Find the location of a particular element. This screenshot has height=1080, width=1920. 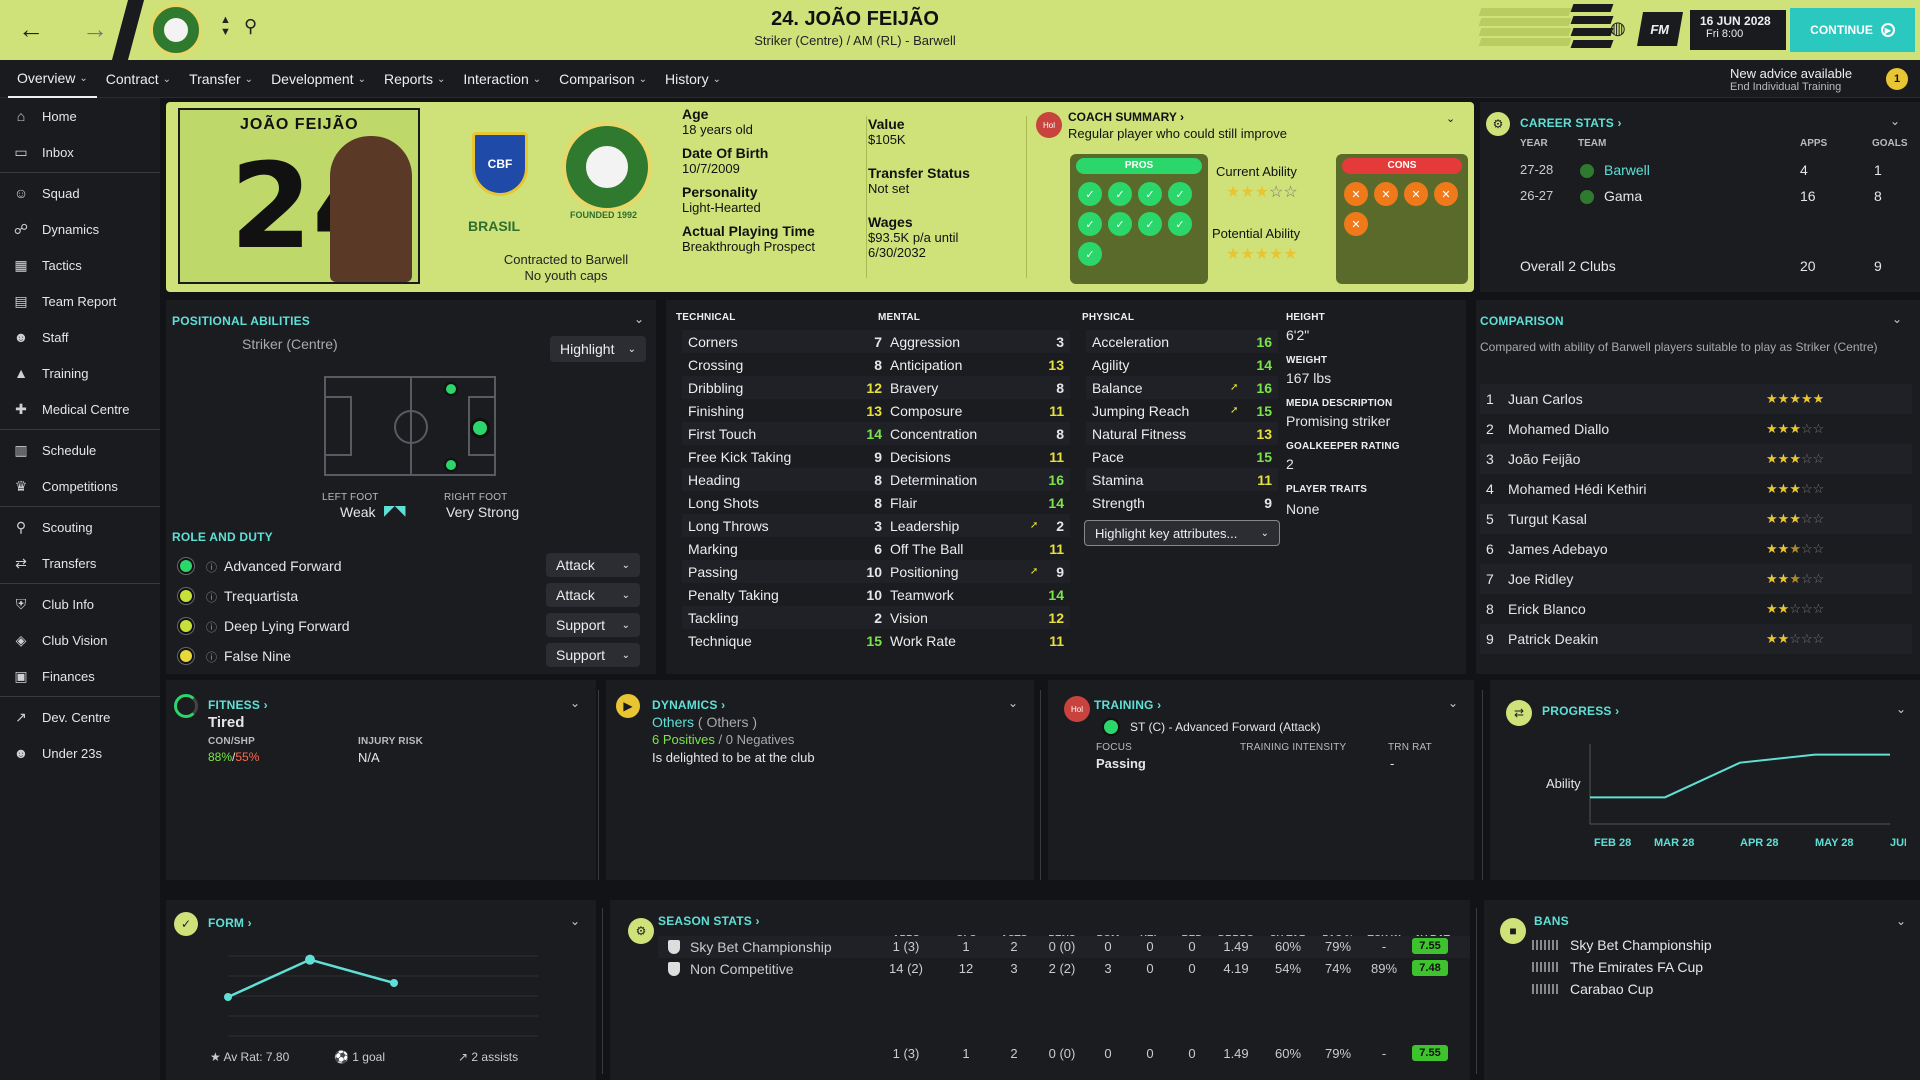

dynamics-title: DYNAMICS › is located at coordinates (688, 705).